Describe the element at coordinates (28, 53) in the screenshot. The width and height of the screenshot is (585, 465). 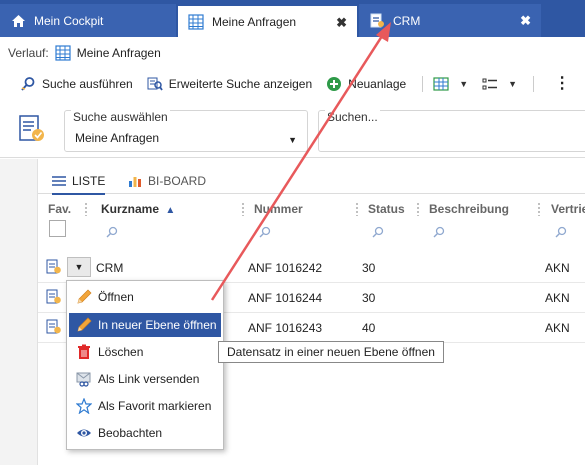
I see `history-label: Verlauf:` at that location.